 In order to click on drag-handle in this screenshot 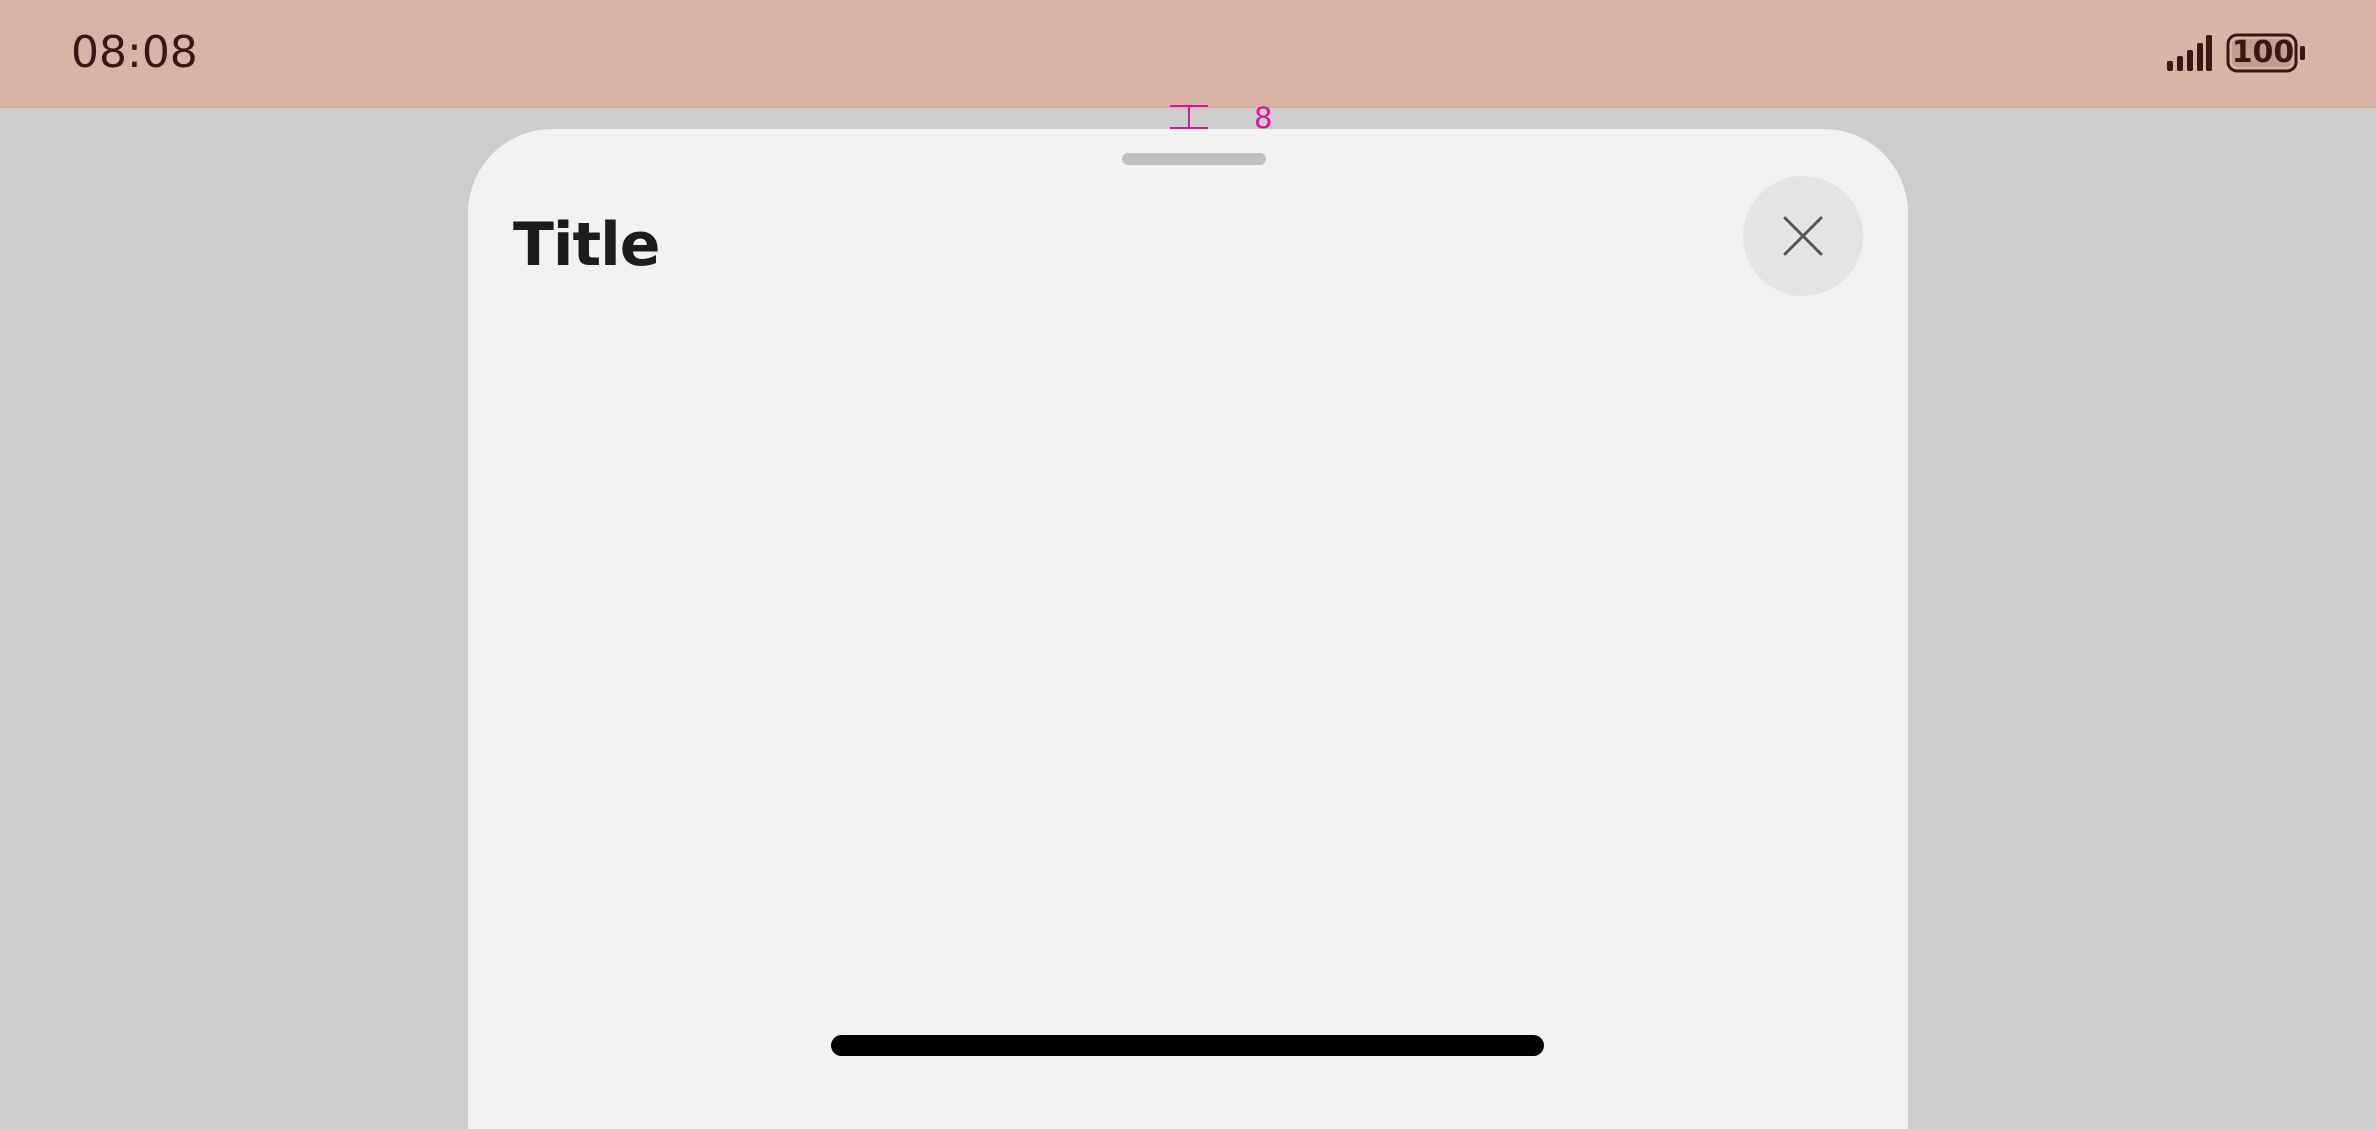, I will do `click(1194, 159)`.